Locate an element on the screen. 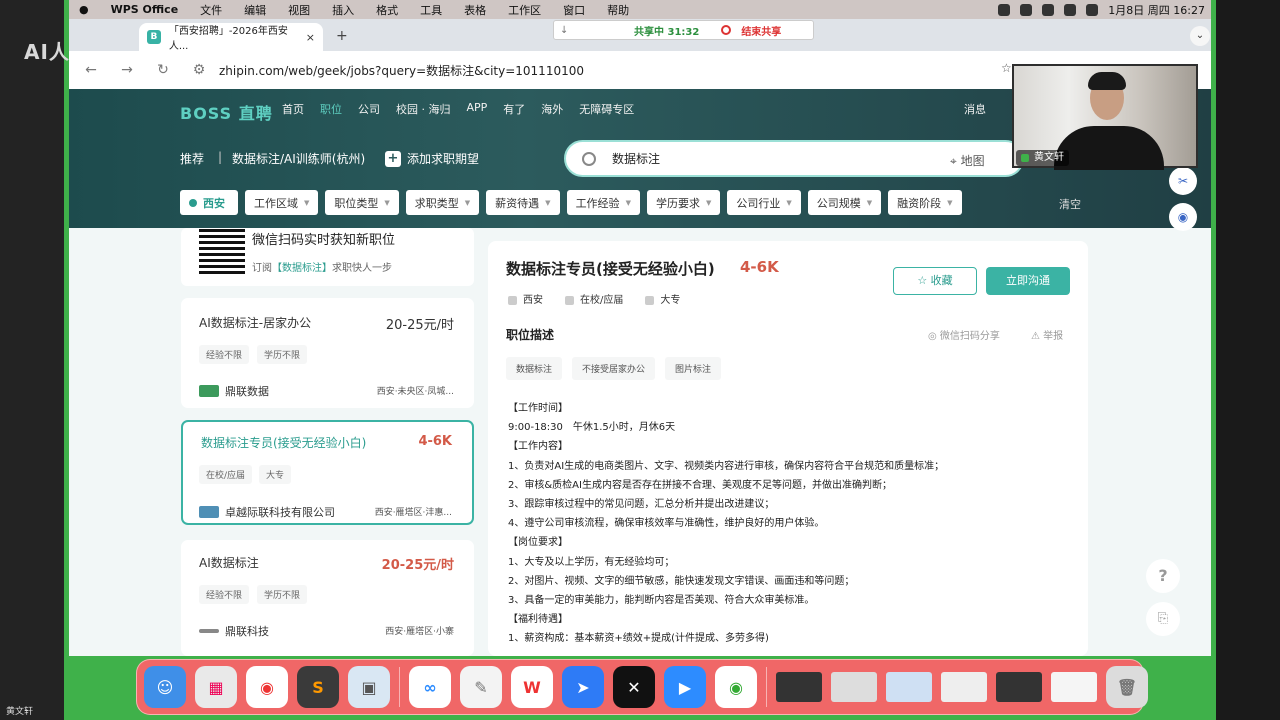 The height and width of the screenshot is (720, 1280). boss-logo: BOSS 直聘 is located at coordinates (226, 112).